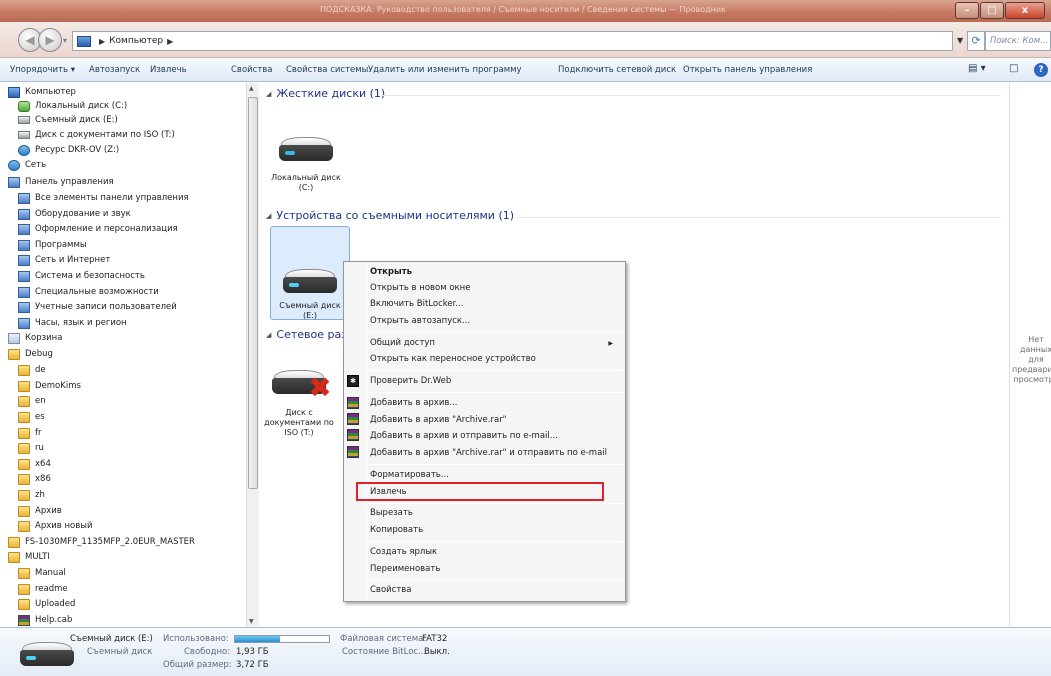 The width and height of the screenshot is (1051, 676). Describe the element at coordinates (253, 293) in the screenshot. I see `scroll-thumb` at that location.